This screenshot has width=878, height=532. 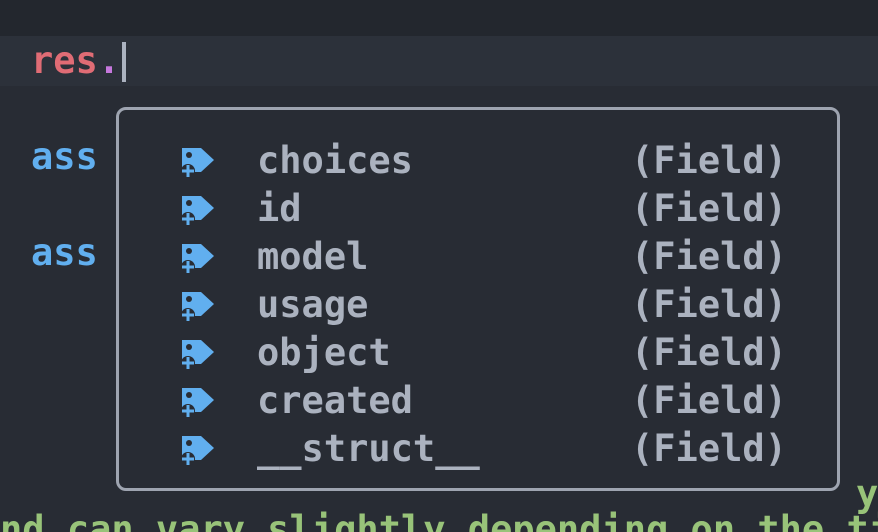 I want to click on completion-item-object: object (Field), so click(x=478, y=353).